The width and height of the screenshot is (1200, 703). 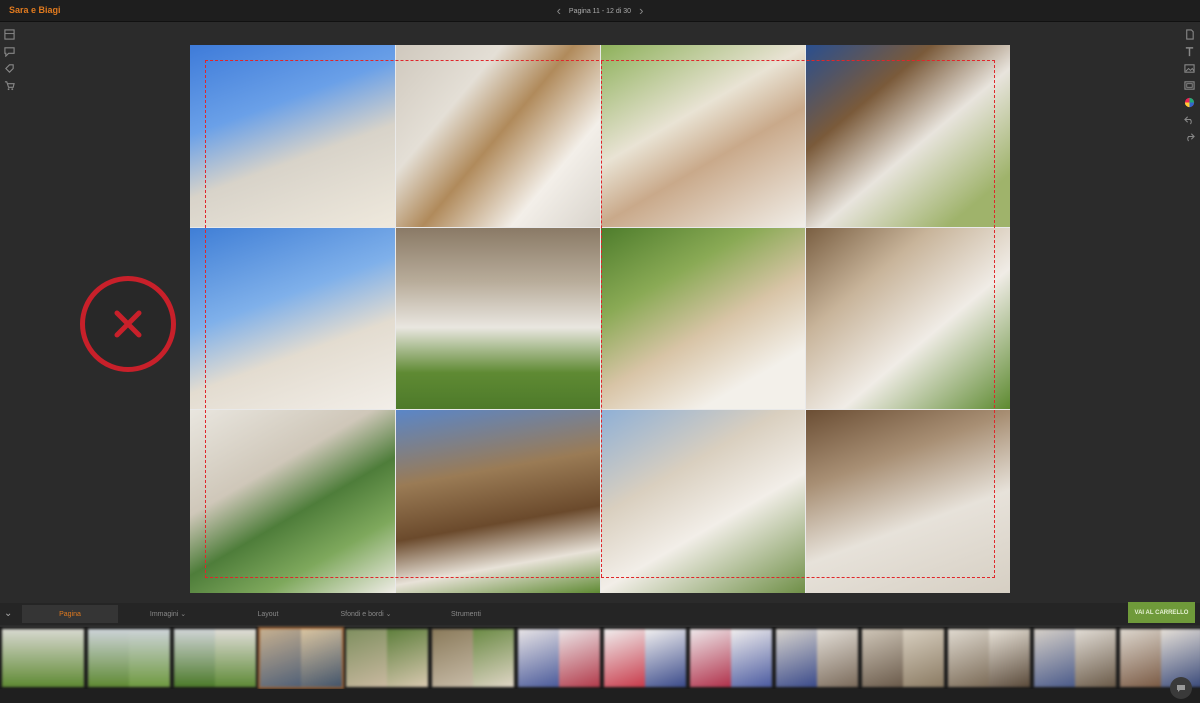 What do you see at coordinates (1189, 51) in the screenshot?
I see `text-icon` at bounding box center [1189, 51].